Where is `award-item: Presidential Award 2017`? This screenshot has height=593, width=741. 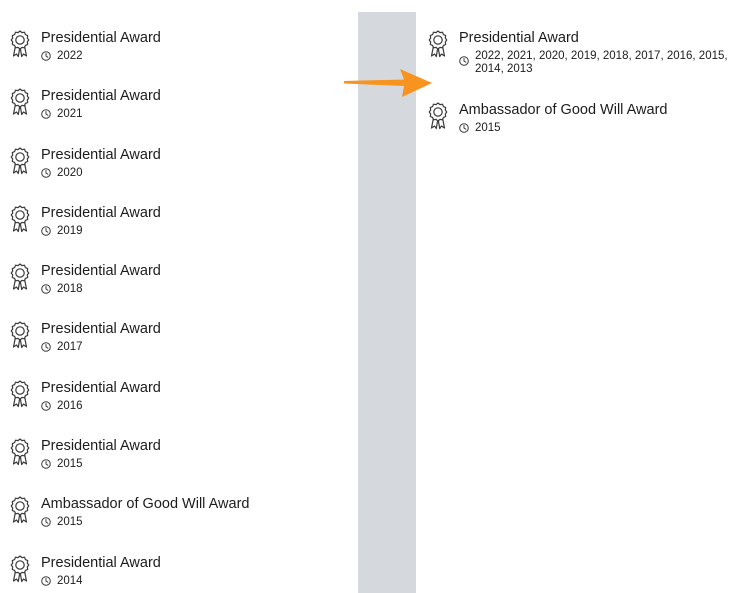
award-item: Presidential Award 2017 is located at coordinates (129, 349).